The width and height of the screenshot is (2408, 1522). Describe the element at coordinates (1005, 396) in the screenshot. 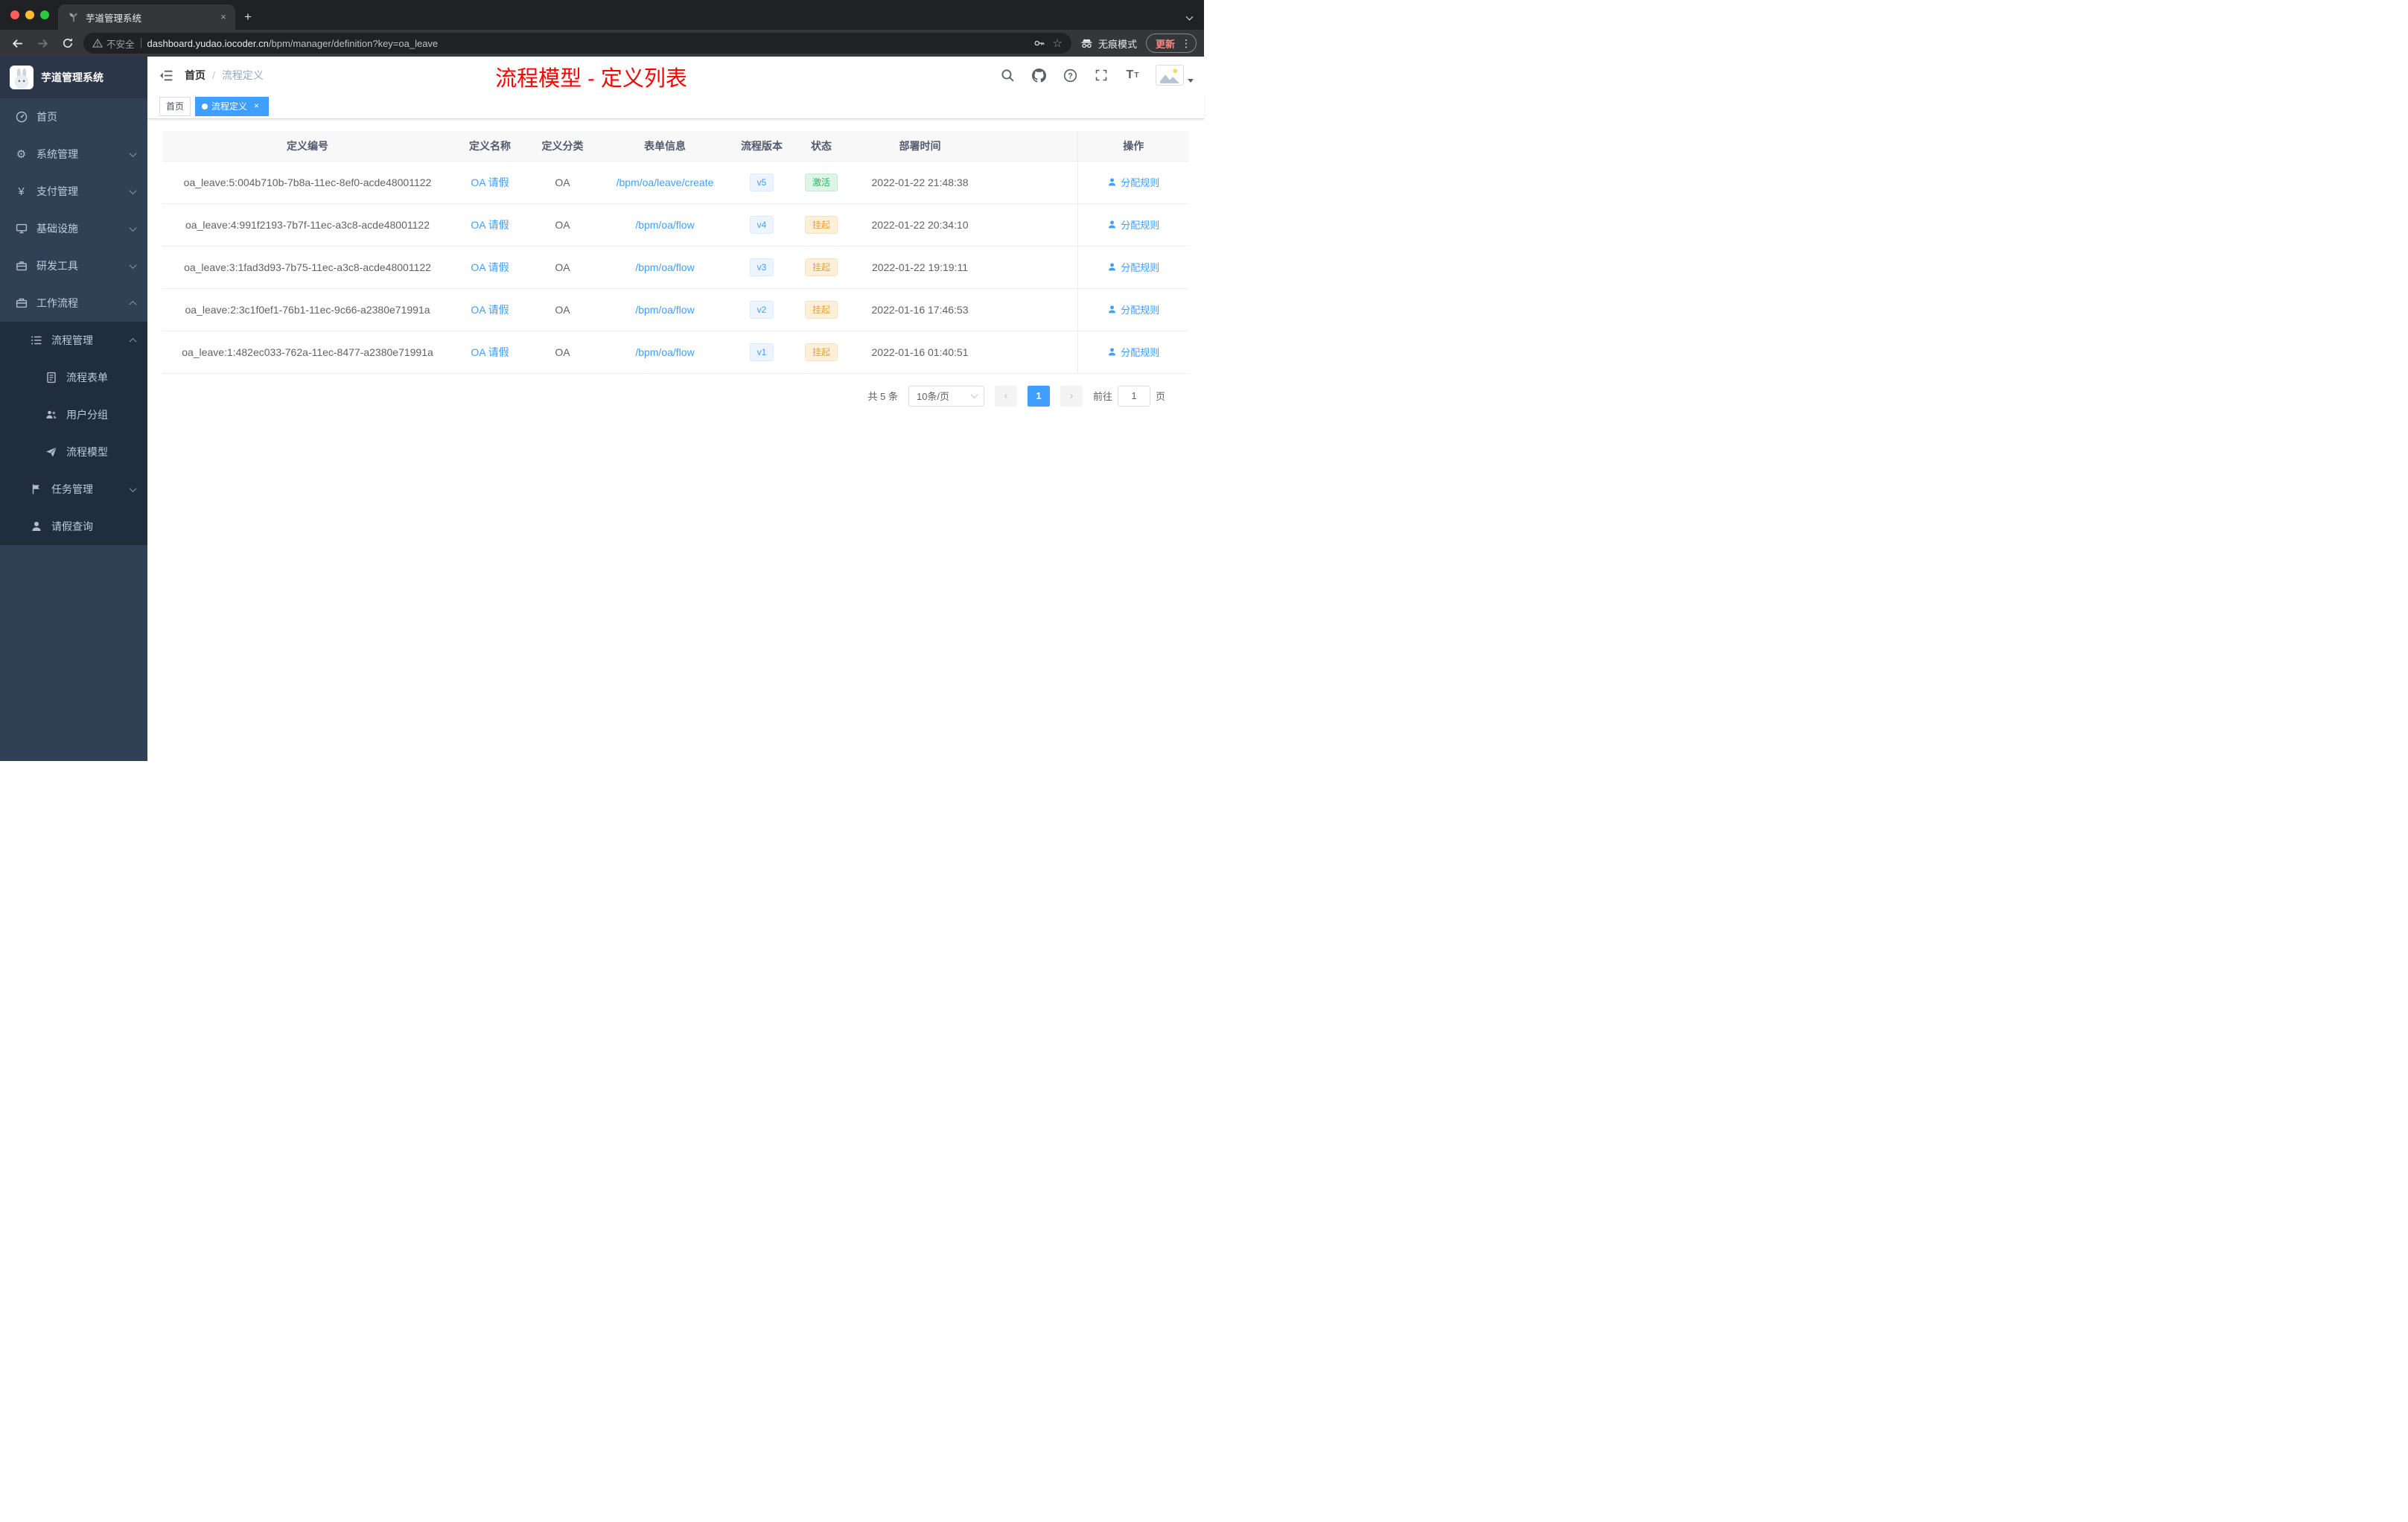

I see `prev-page-button: ‹` at that location.